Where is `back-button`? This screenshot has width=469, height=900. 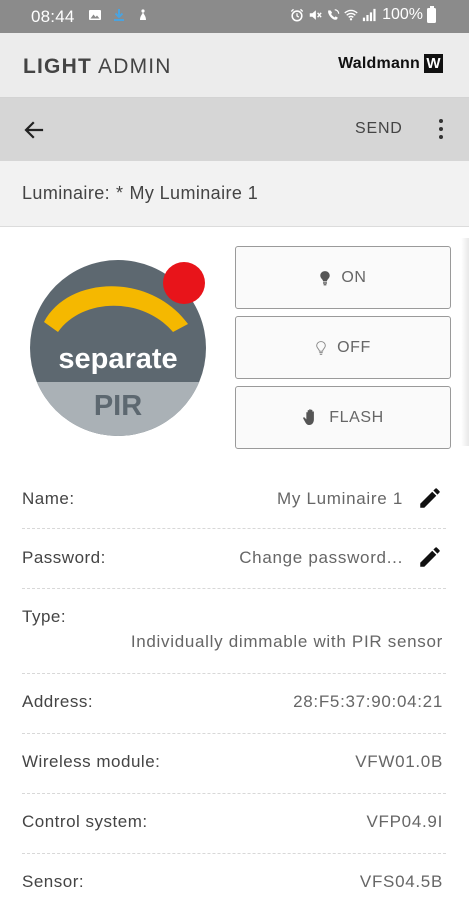
back-button is located at coordinates (34, 130).